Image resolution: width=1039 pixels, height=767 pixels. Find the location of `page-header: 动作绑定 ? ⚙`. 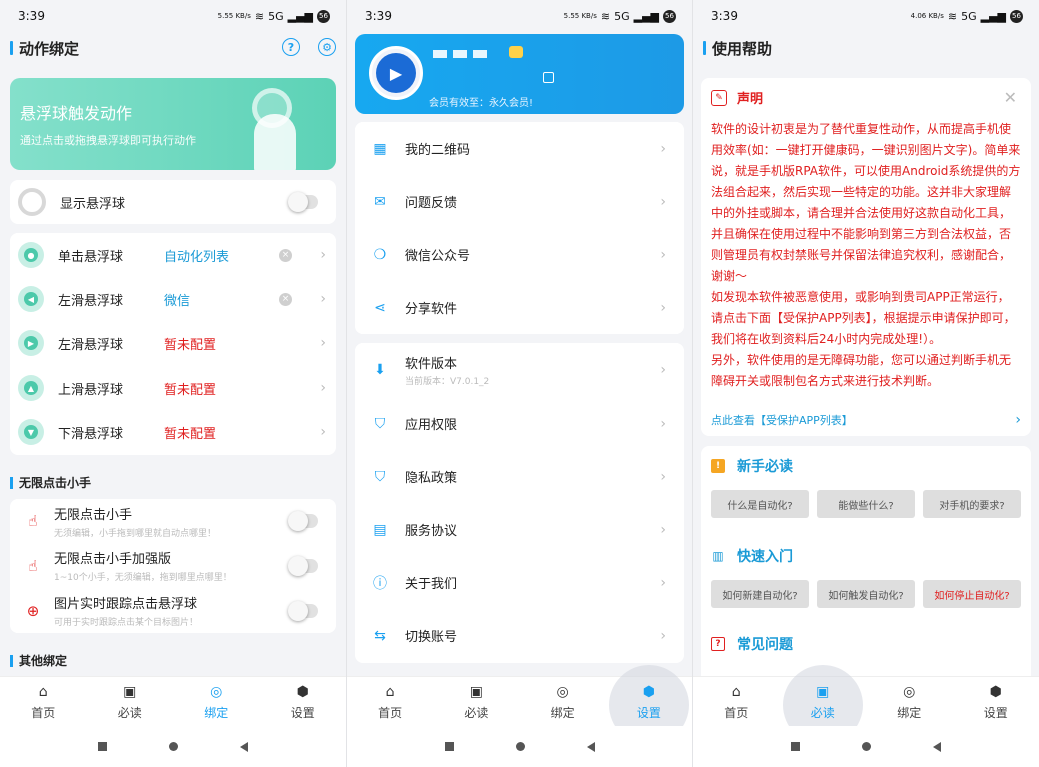

page-header: 动作绑定 ? ⚙ is located at coordinates (173, 48).